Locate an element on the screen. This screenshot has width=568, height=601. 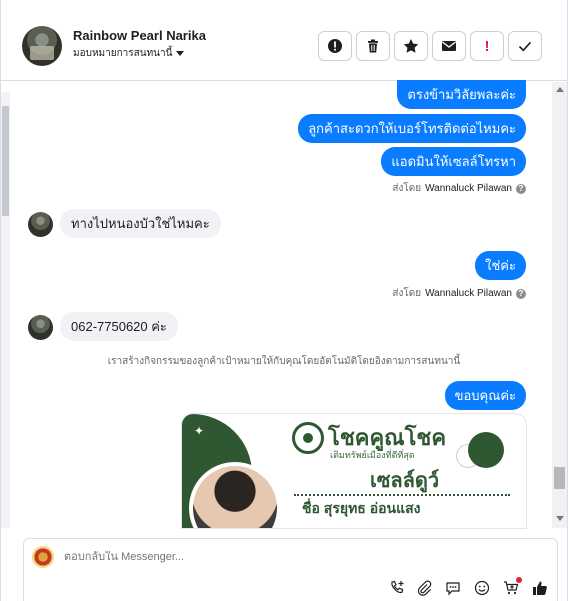
scroll-down-icon is located at coordinates (560, 518).